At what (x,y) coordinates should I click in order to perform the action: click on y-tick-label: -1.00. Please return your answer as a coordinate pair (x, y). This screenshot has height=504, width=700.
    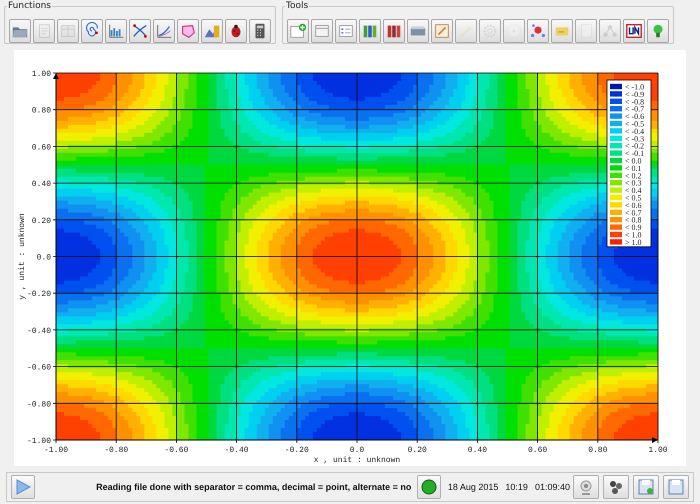
    Looking at the image, I should click on (38, 441).